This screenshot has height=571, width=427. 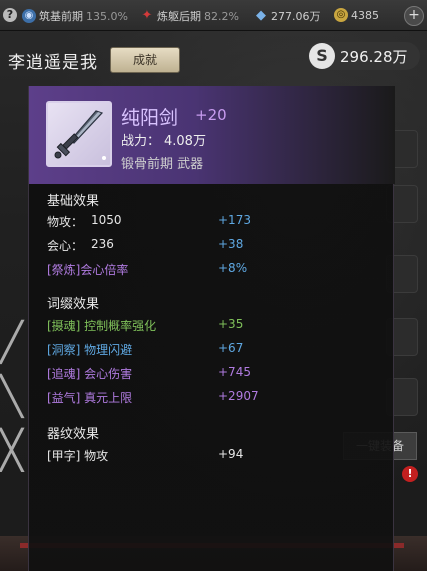 What do you see at coordinates (141, 141) in the screenshot?
I see `item-power-label: 战力：` at bounding box center [141, 141].